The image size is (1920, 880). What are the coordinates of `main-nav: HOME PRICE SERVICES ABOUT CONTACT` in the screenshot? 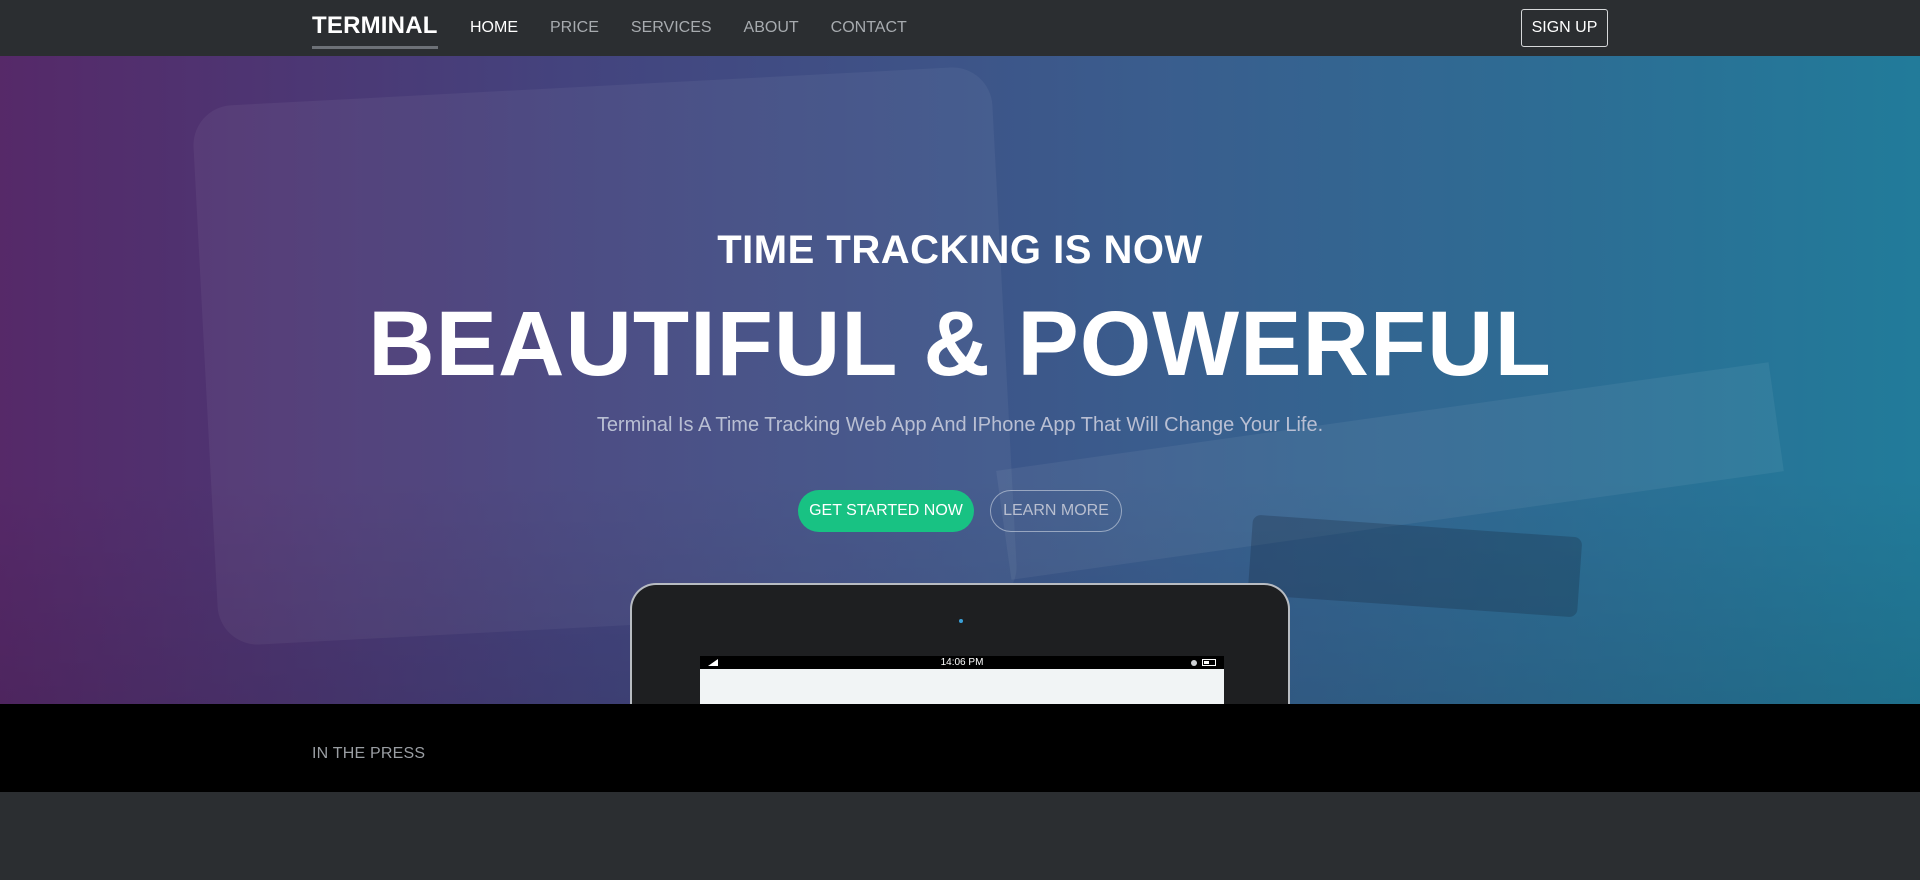 It's located at (704, 28).